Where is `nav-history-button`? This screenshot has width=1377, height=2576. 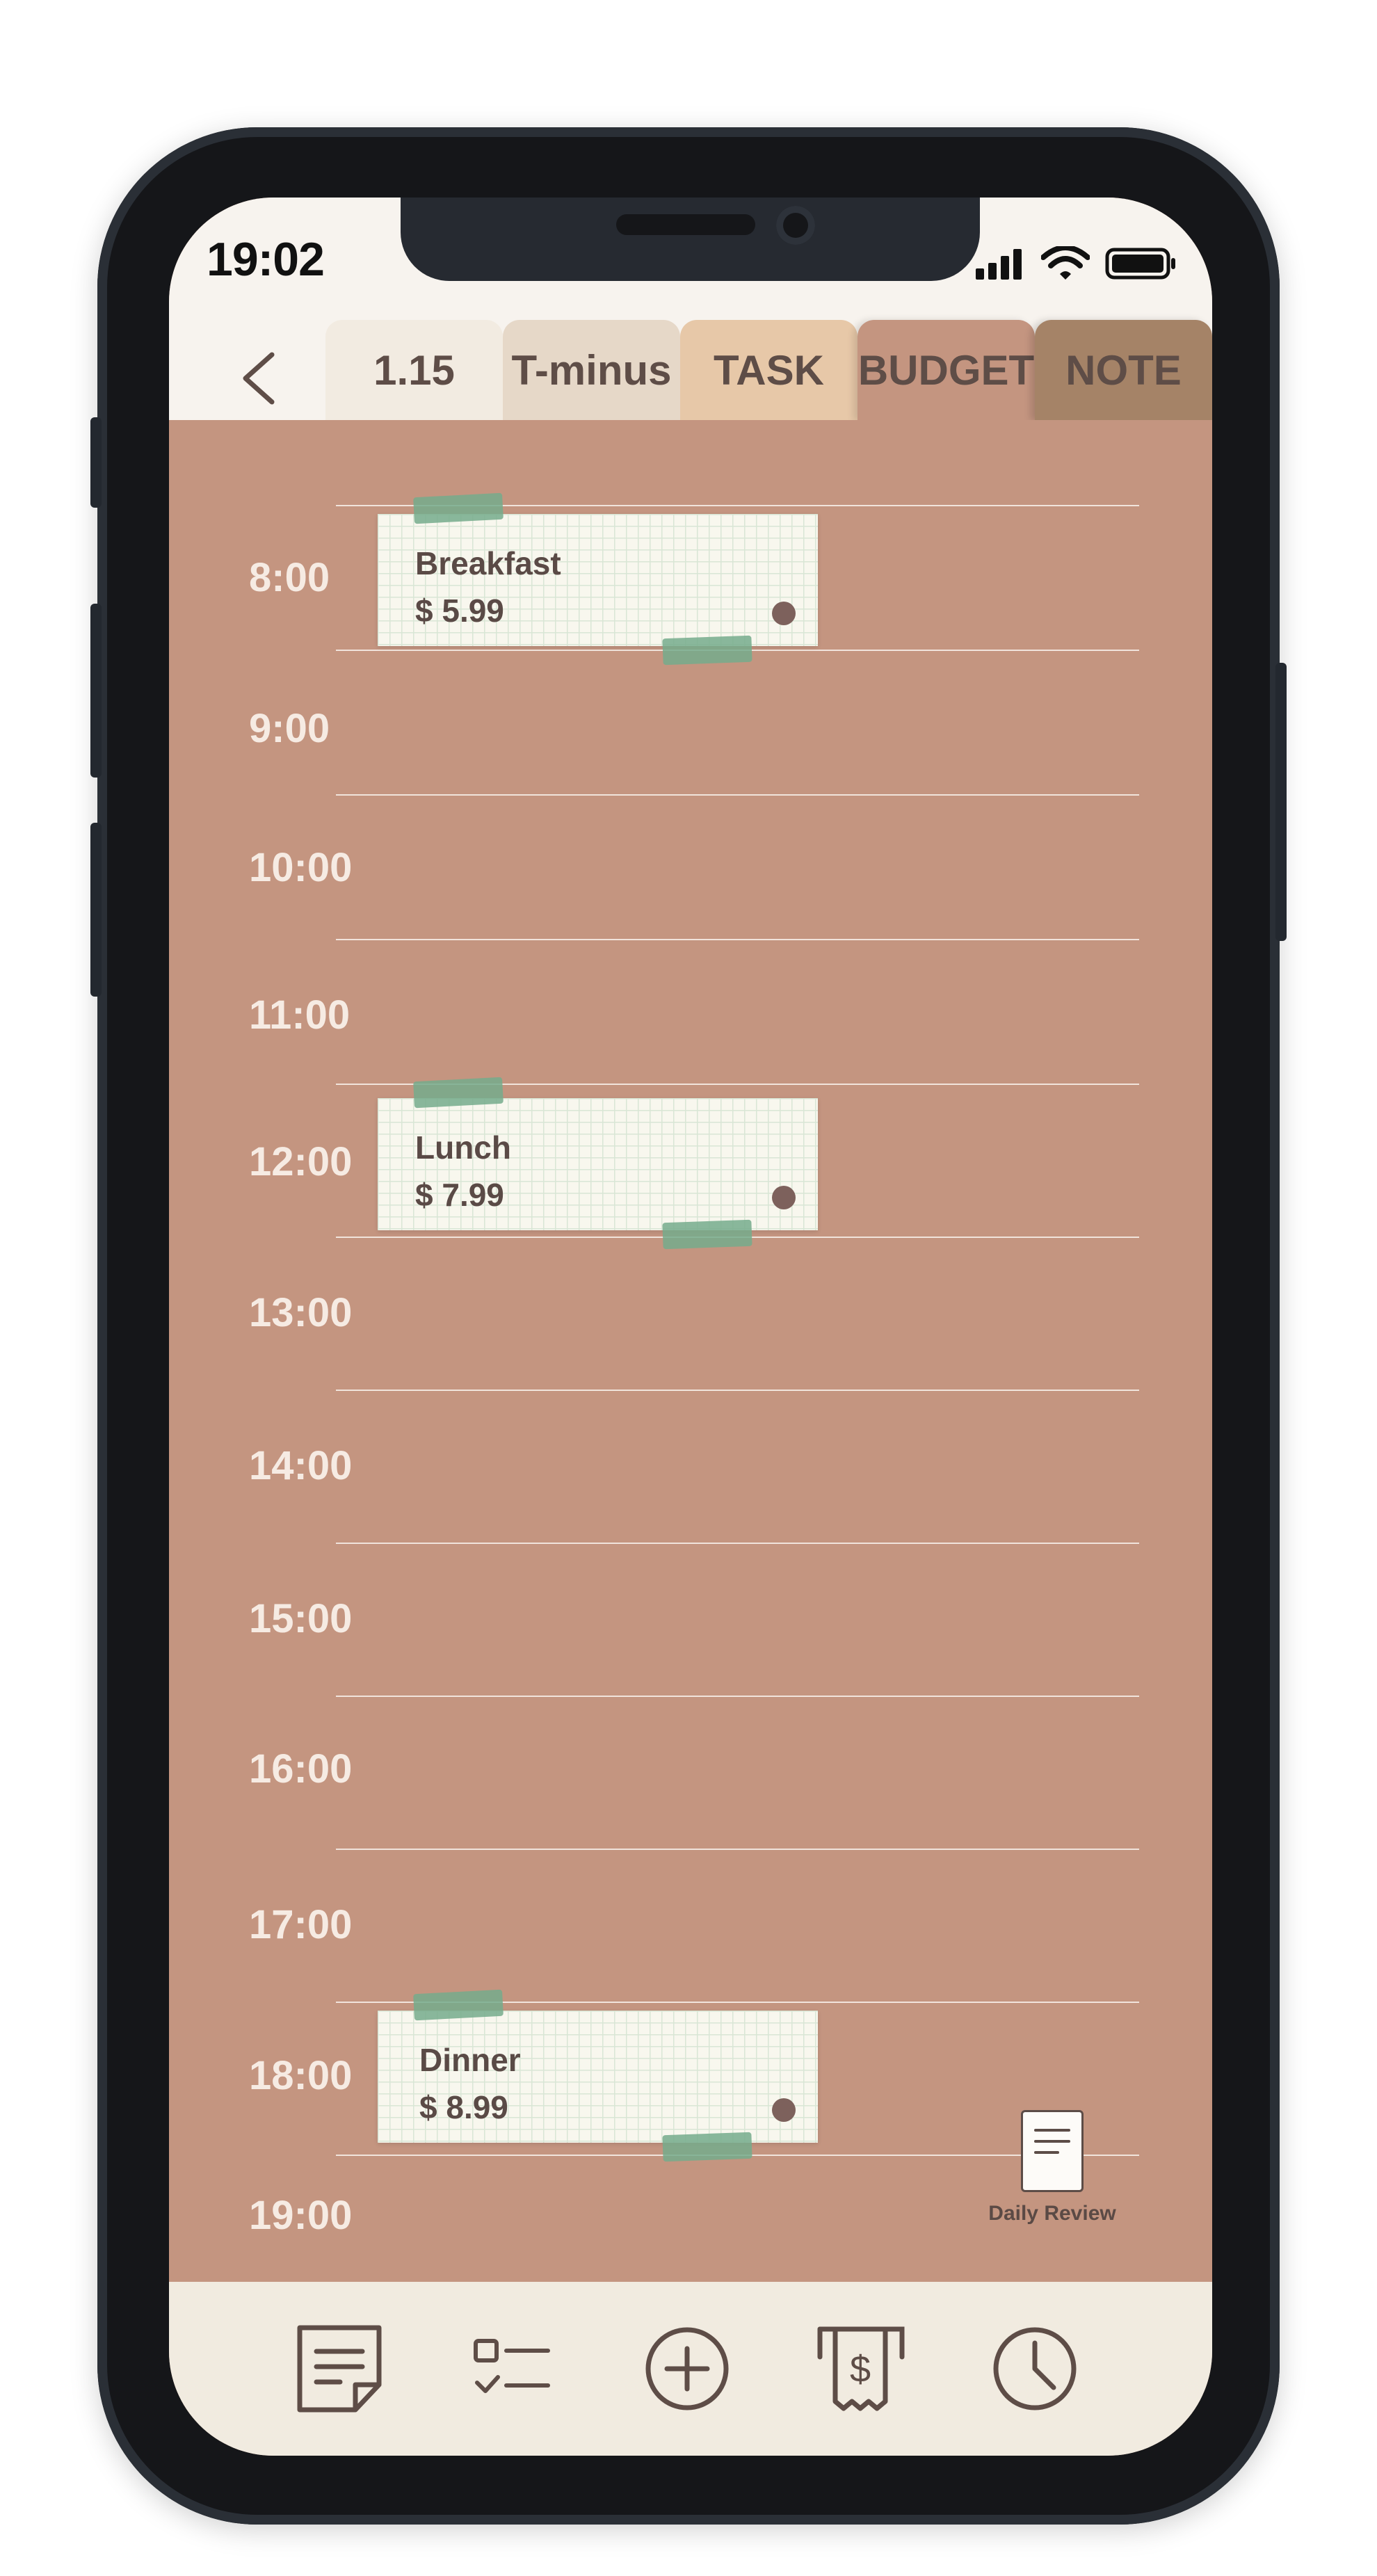
nav-history-button is located at coordinates (1035, 2368).